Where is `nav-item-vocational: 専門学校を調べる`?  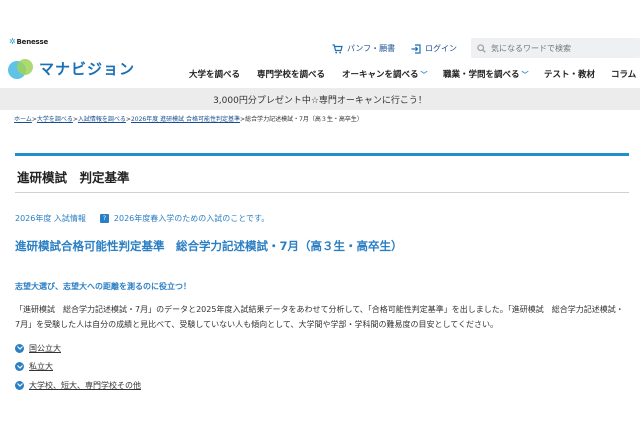 nav-item-vocational: 専門学校を調べる is located at coordinates (291, 74).